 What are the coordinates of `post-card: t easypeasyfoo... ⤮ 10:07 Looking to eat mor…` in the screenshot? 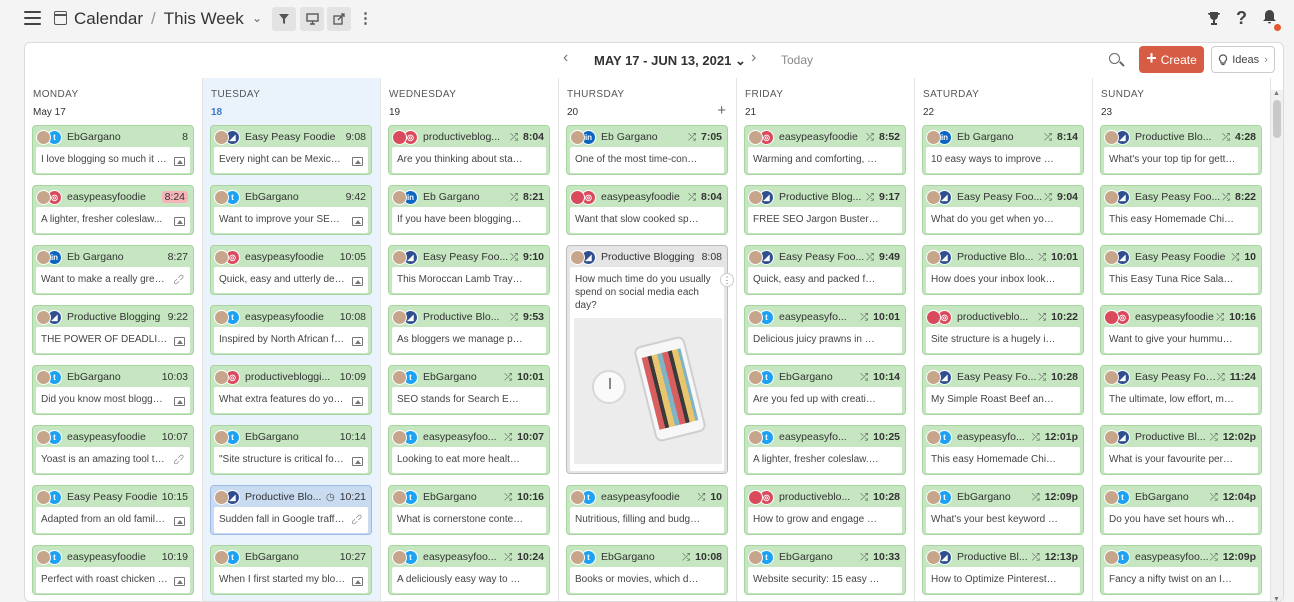 It's located at (469, 450).